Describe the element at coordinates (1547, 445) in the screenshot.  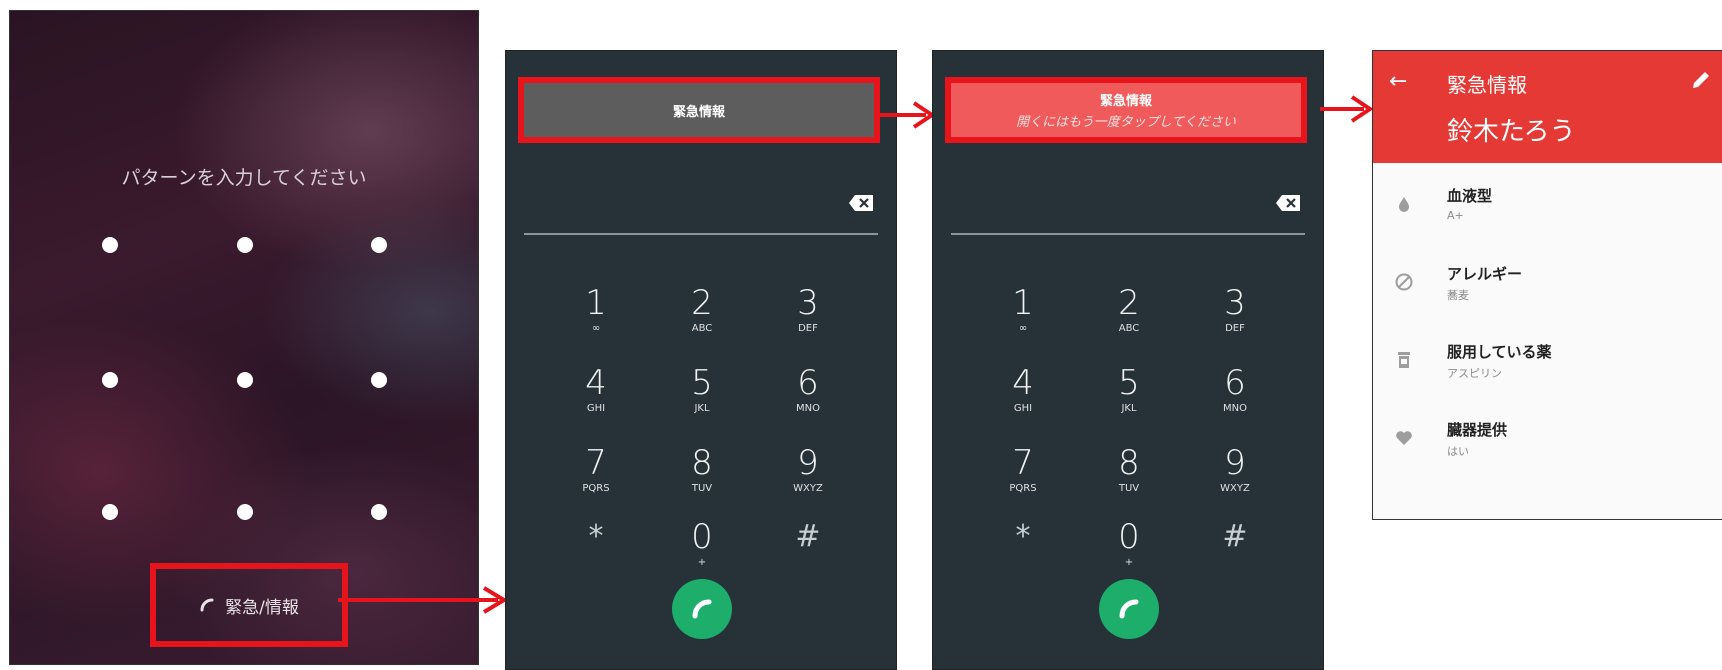
I see `info-row-organ-donor: 臓器提供 はい` at that location.